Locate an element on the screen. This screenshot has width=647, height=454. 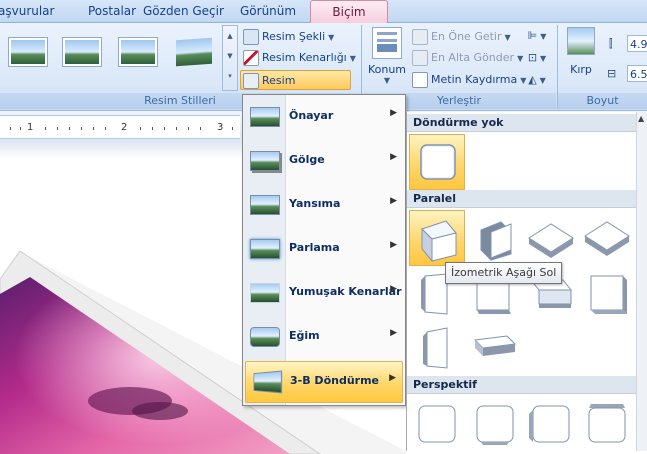
text-wrapping-button: Metin Kaydırma ▼ is located at coordinates (469, 80).